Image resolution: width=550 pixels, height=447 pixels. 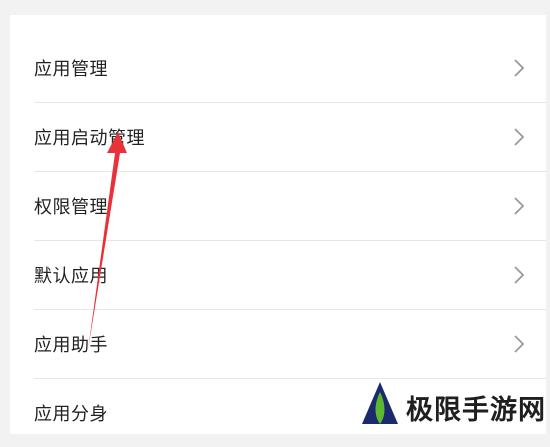 I want to click on menu-item-app-management: 应用管理, so click(x=290, y=68).